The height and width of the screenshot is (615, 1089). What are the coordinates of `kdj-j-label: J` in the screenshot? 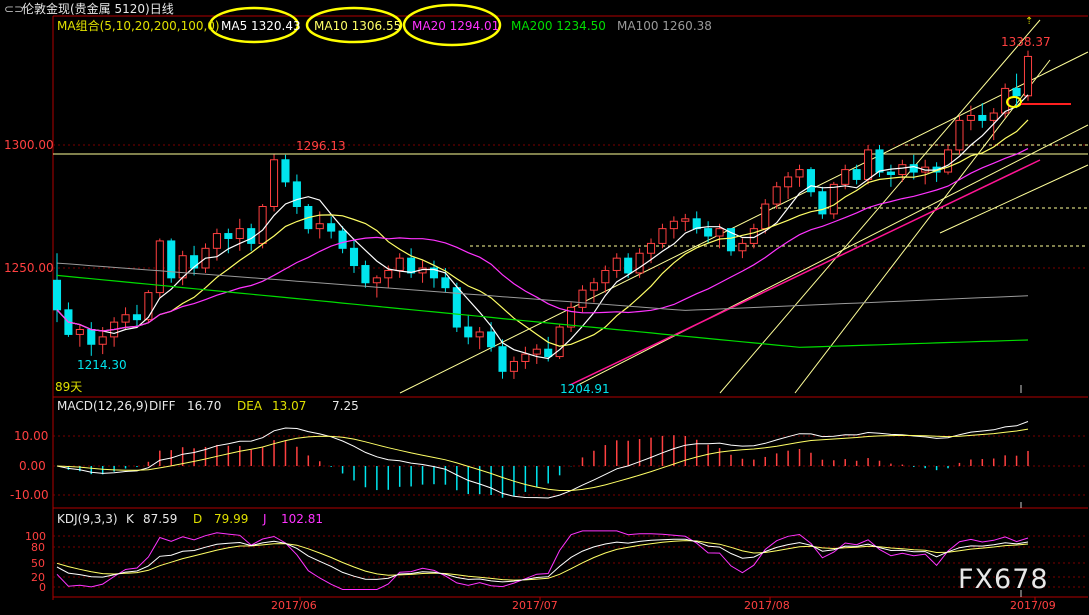 It's located at (265, 519).